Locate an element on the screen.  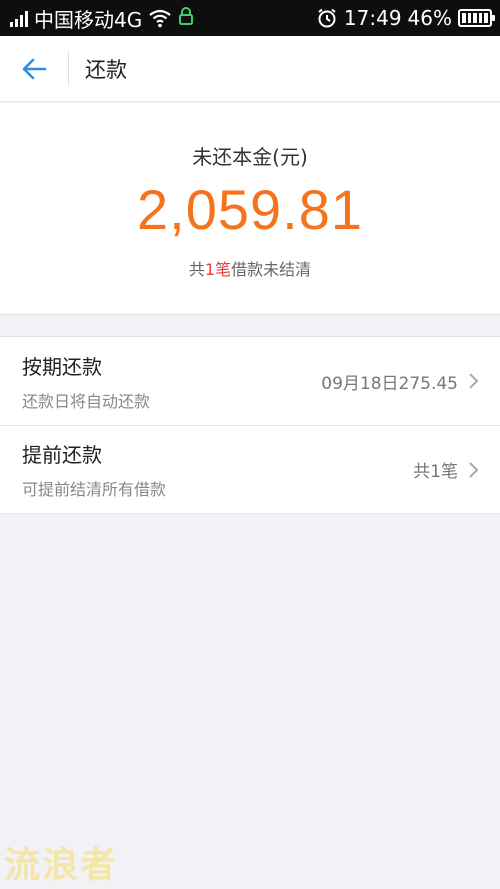
row-subtitle: 还款日将自动还款 is located at coordinates (86, 401).